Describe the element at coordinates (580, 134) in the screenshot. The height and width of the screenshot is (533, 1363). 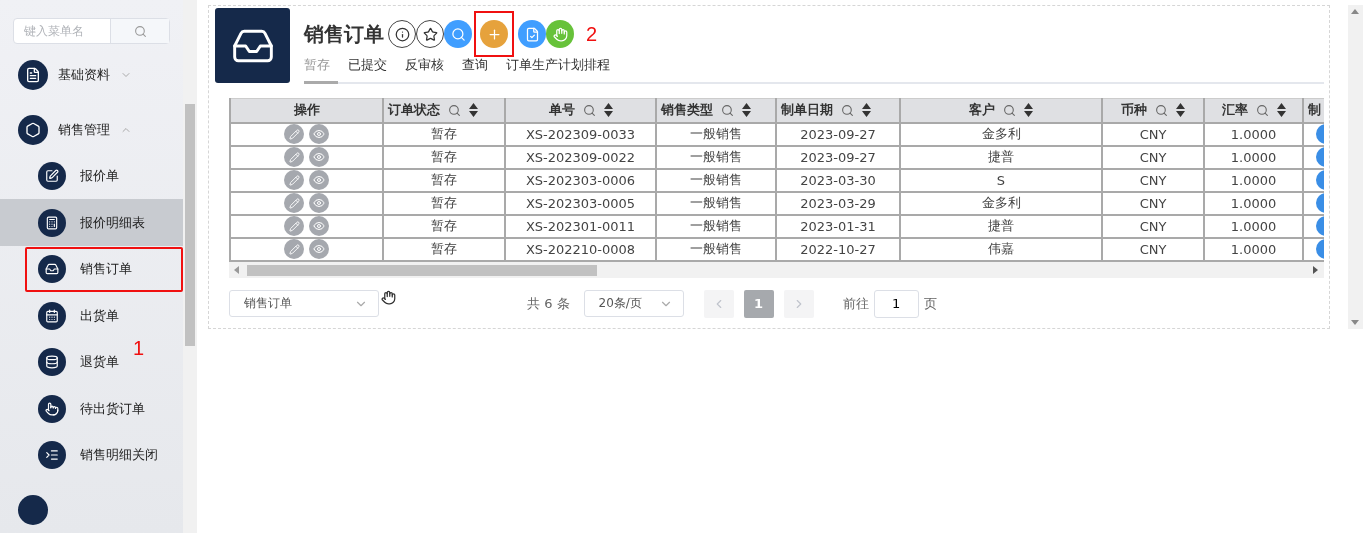
I see `table-cell: XS-202309-0033` at that location.